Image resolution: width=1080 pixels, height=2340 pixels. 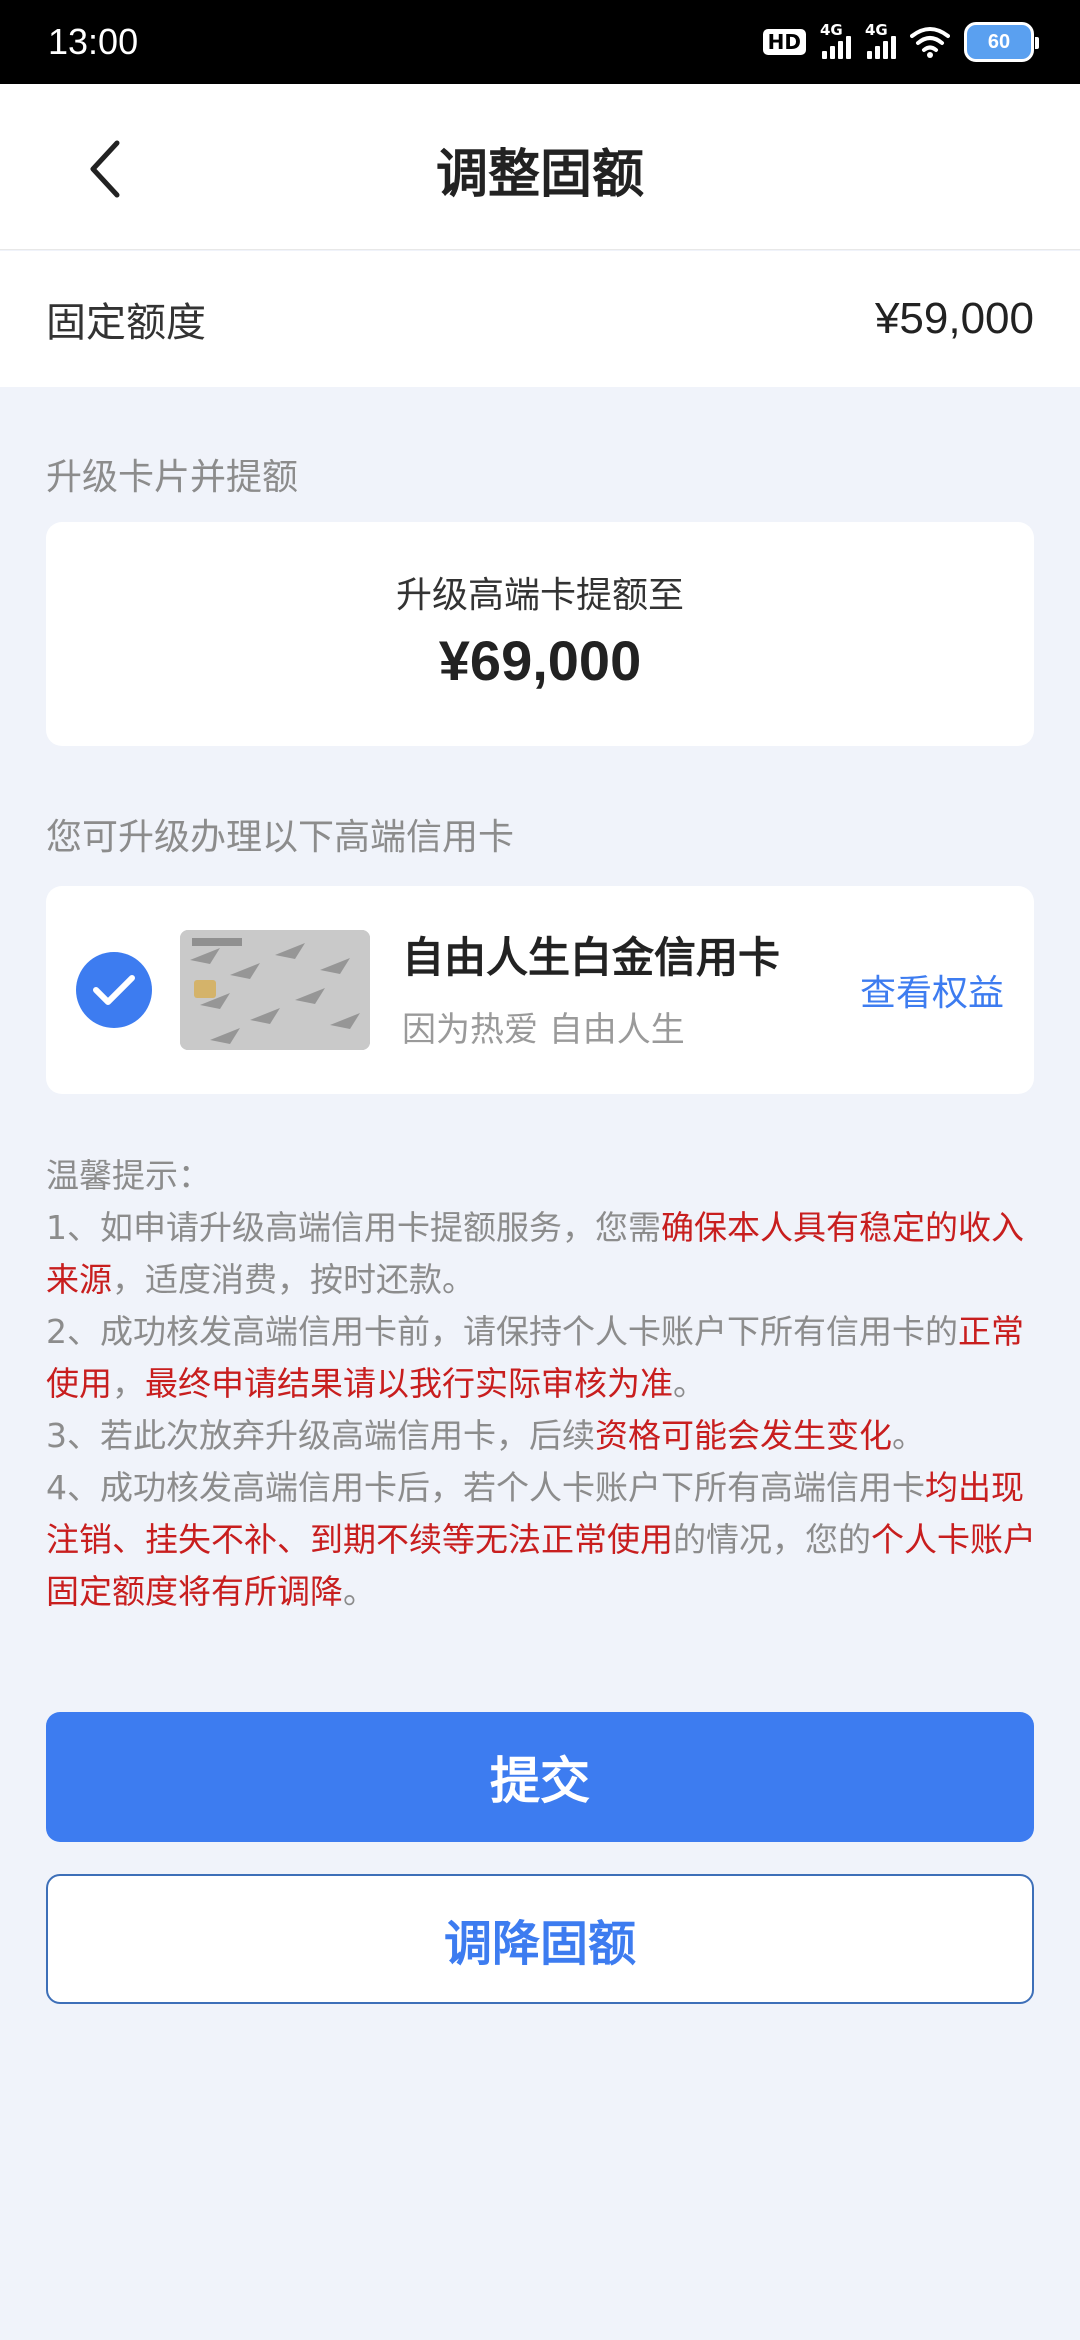 I want to click on card-section-label: 您可升级办理以下高端信用卡, so click(x=280, y=837).